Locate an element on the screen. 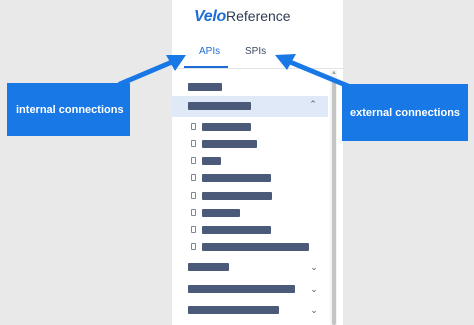  external-connections-label: external connections is located at coordinates (405, 112).